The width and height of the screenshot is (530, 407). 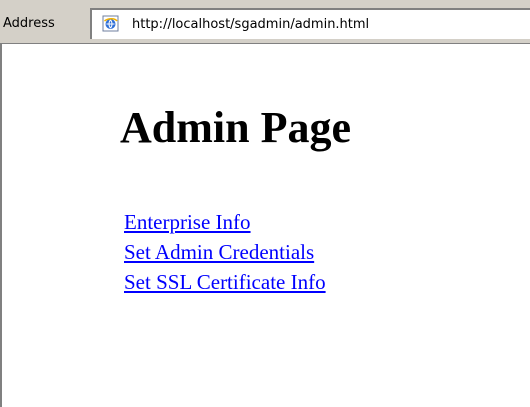 What do you see at coordinates (29, 23) in the screenshot?
I see `address-label: Address` at bounding box center [29, 23].